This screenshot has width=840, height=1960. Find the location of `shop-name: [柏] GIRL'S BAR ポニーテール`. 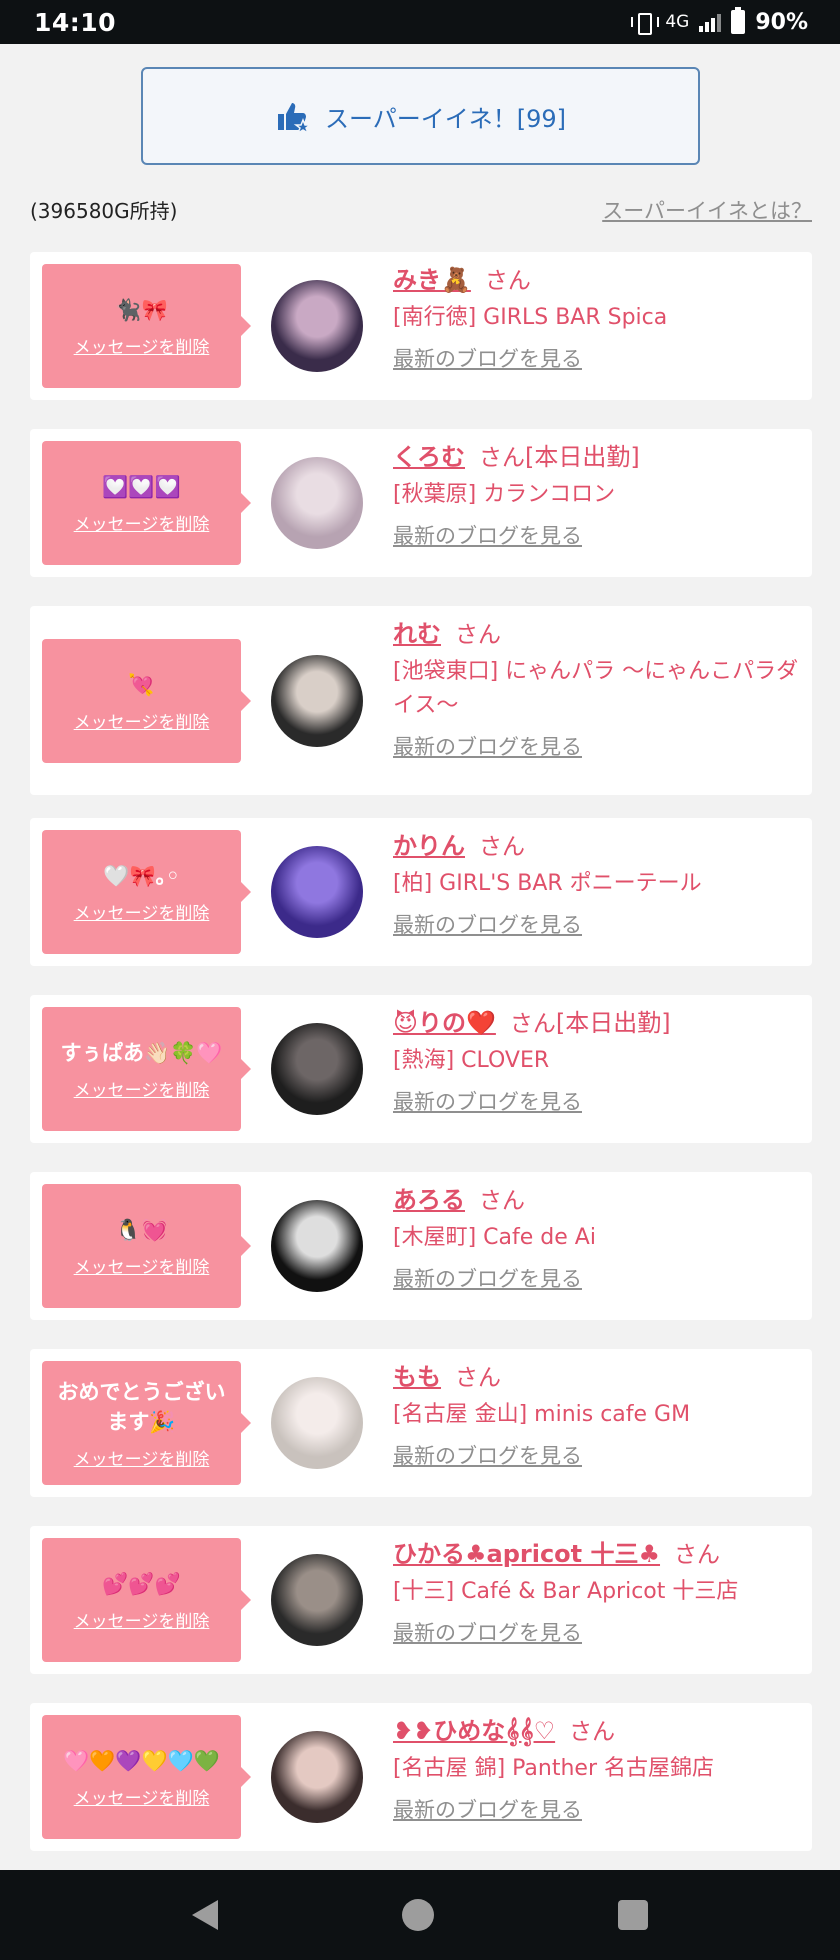

shop-name: [柏] GIRL'S BAR ポニーテール is located at coordinates (547, 883).